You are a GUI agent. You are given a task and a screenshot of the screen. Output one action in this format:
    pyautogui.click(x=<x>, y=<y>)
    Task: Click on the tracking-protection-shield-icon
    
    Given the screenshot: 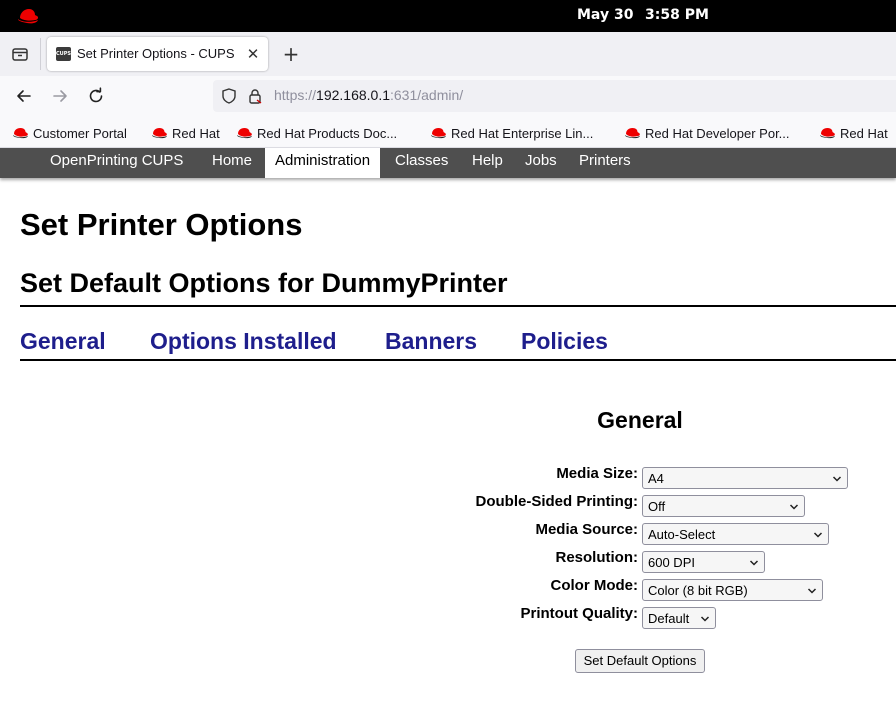 What is the action you would take?
    pyautogui.click(x=229, y=96)
    